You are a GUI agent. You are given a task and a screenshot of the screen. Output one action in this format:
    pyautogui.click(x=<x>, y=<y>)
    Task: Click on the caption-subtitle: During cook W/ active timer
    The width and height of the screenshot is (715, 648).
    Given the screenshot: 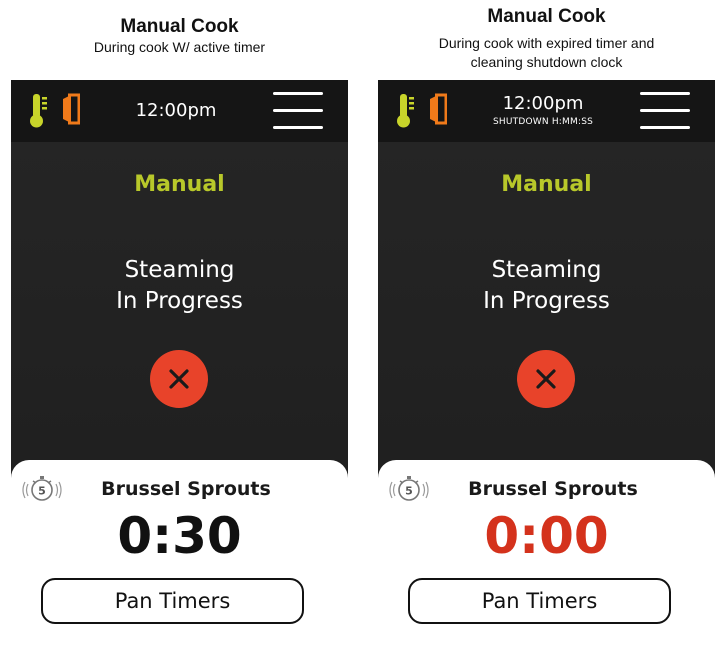 What is the action you would take?
    pyautogui.click(x=179, y=47)
    